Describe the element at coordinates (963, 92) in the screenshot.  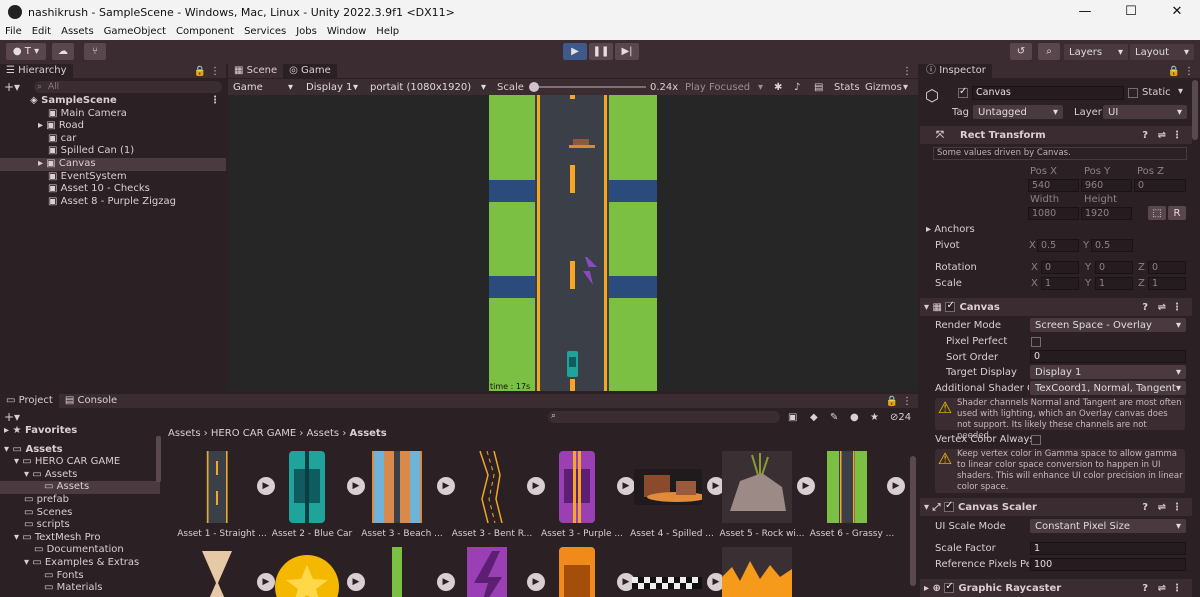
I see `active-checkbox` at that location.